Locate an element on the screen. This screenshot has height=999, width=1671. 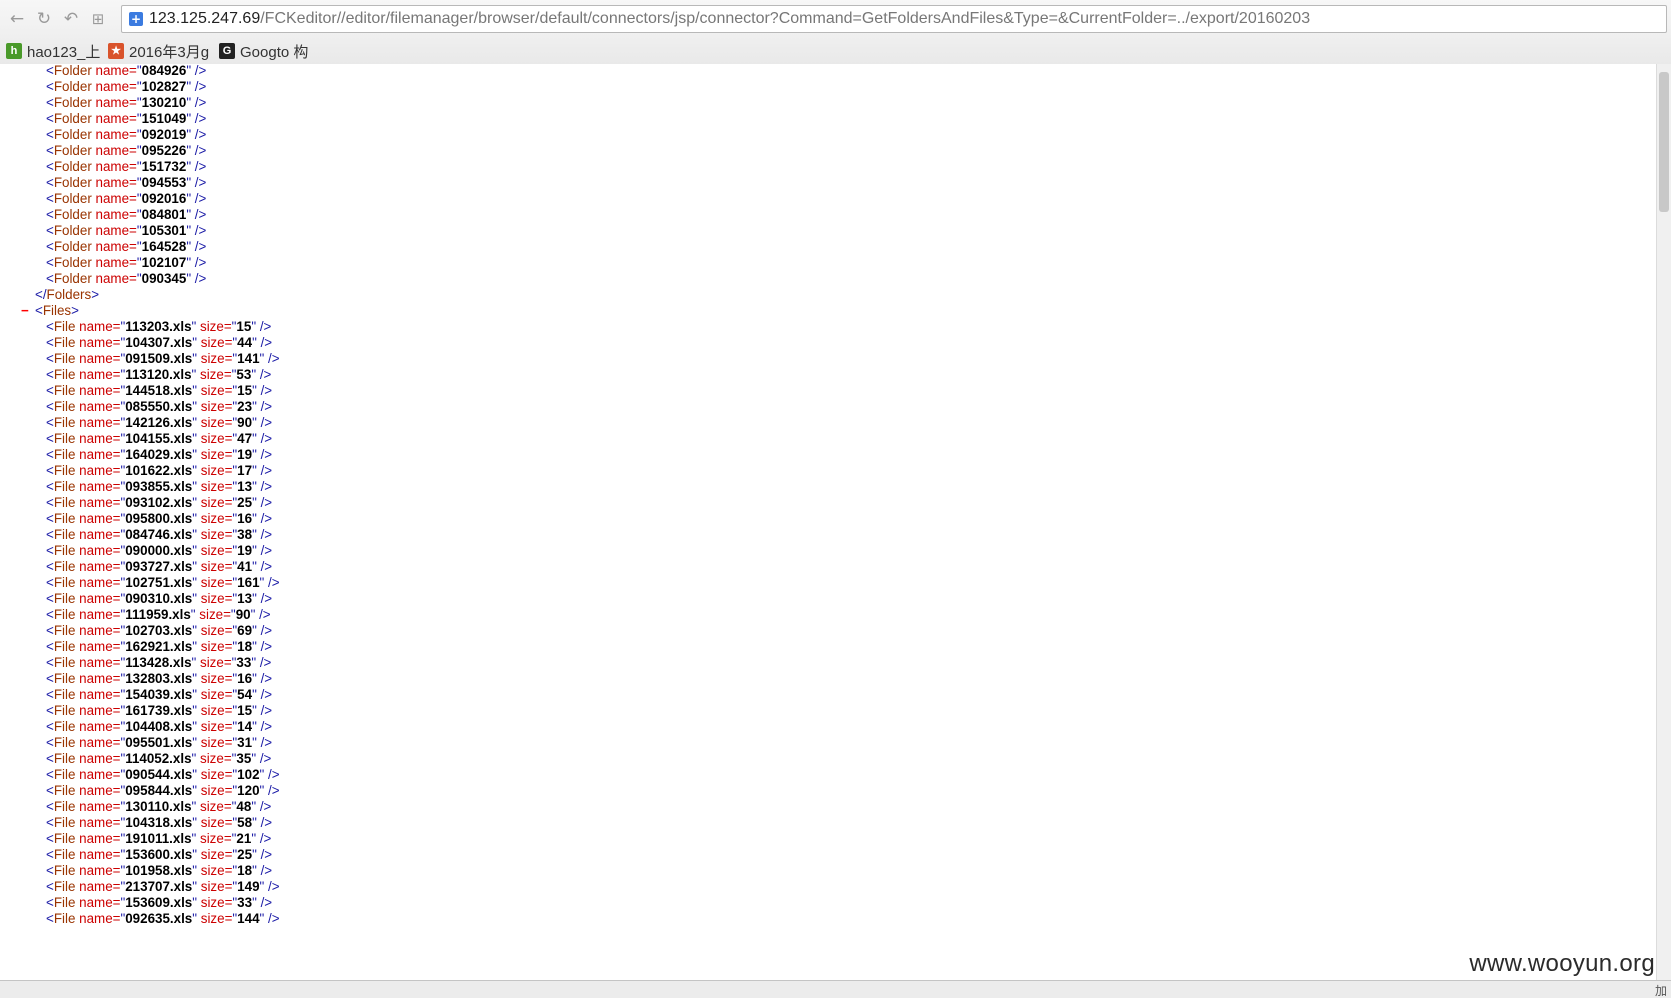
file-name-value: 191011.xls is located at coordinates (158, 838).